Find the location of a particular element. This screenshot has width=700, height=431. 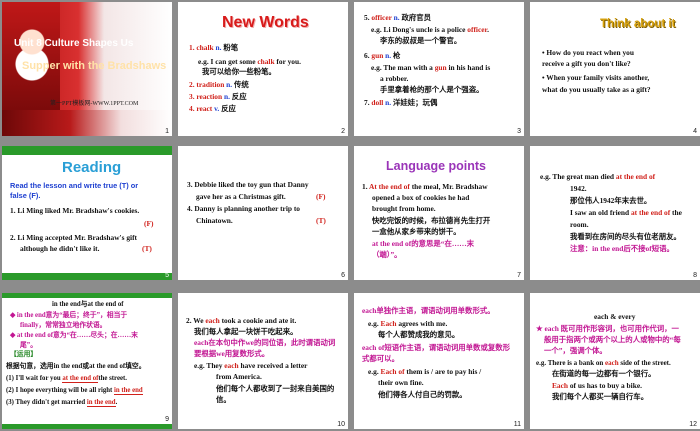

translation-line: 快吃完饭的时候，布拉德肖先生打开 is located at coordinates (431, 220).